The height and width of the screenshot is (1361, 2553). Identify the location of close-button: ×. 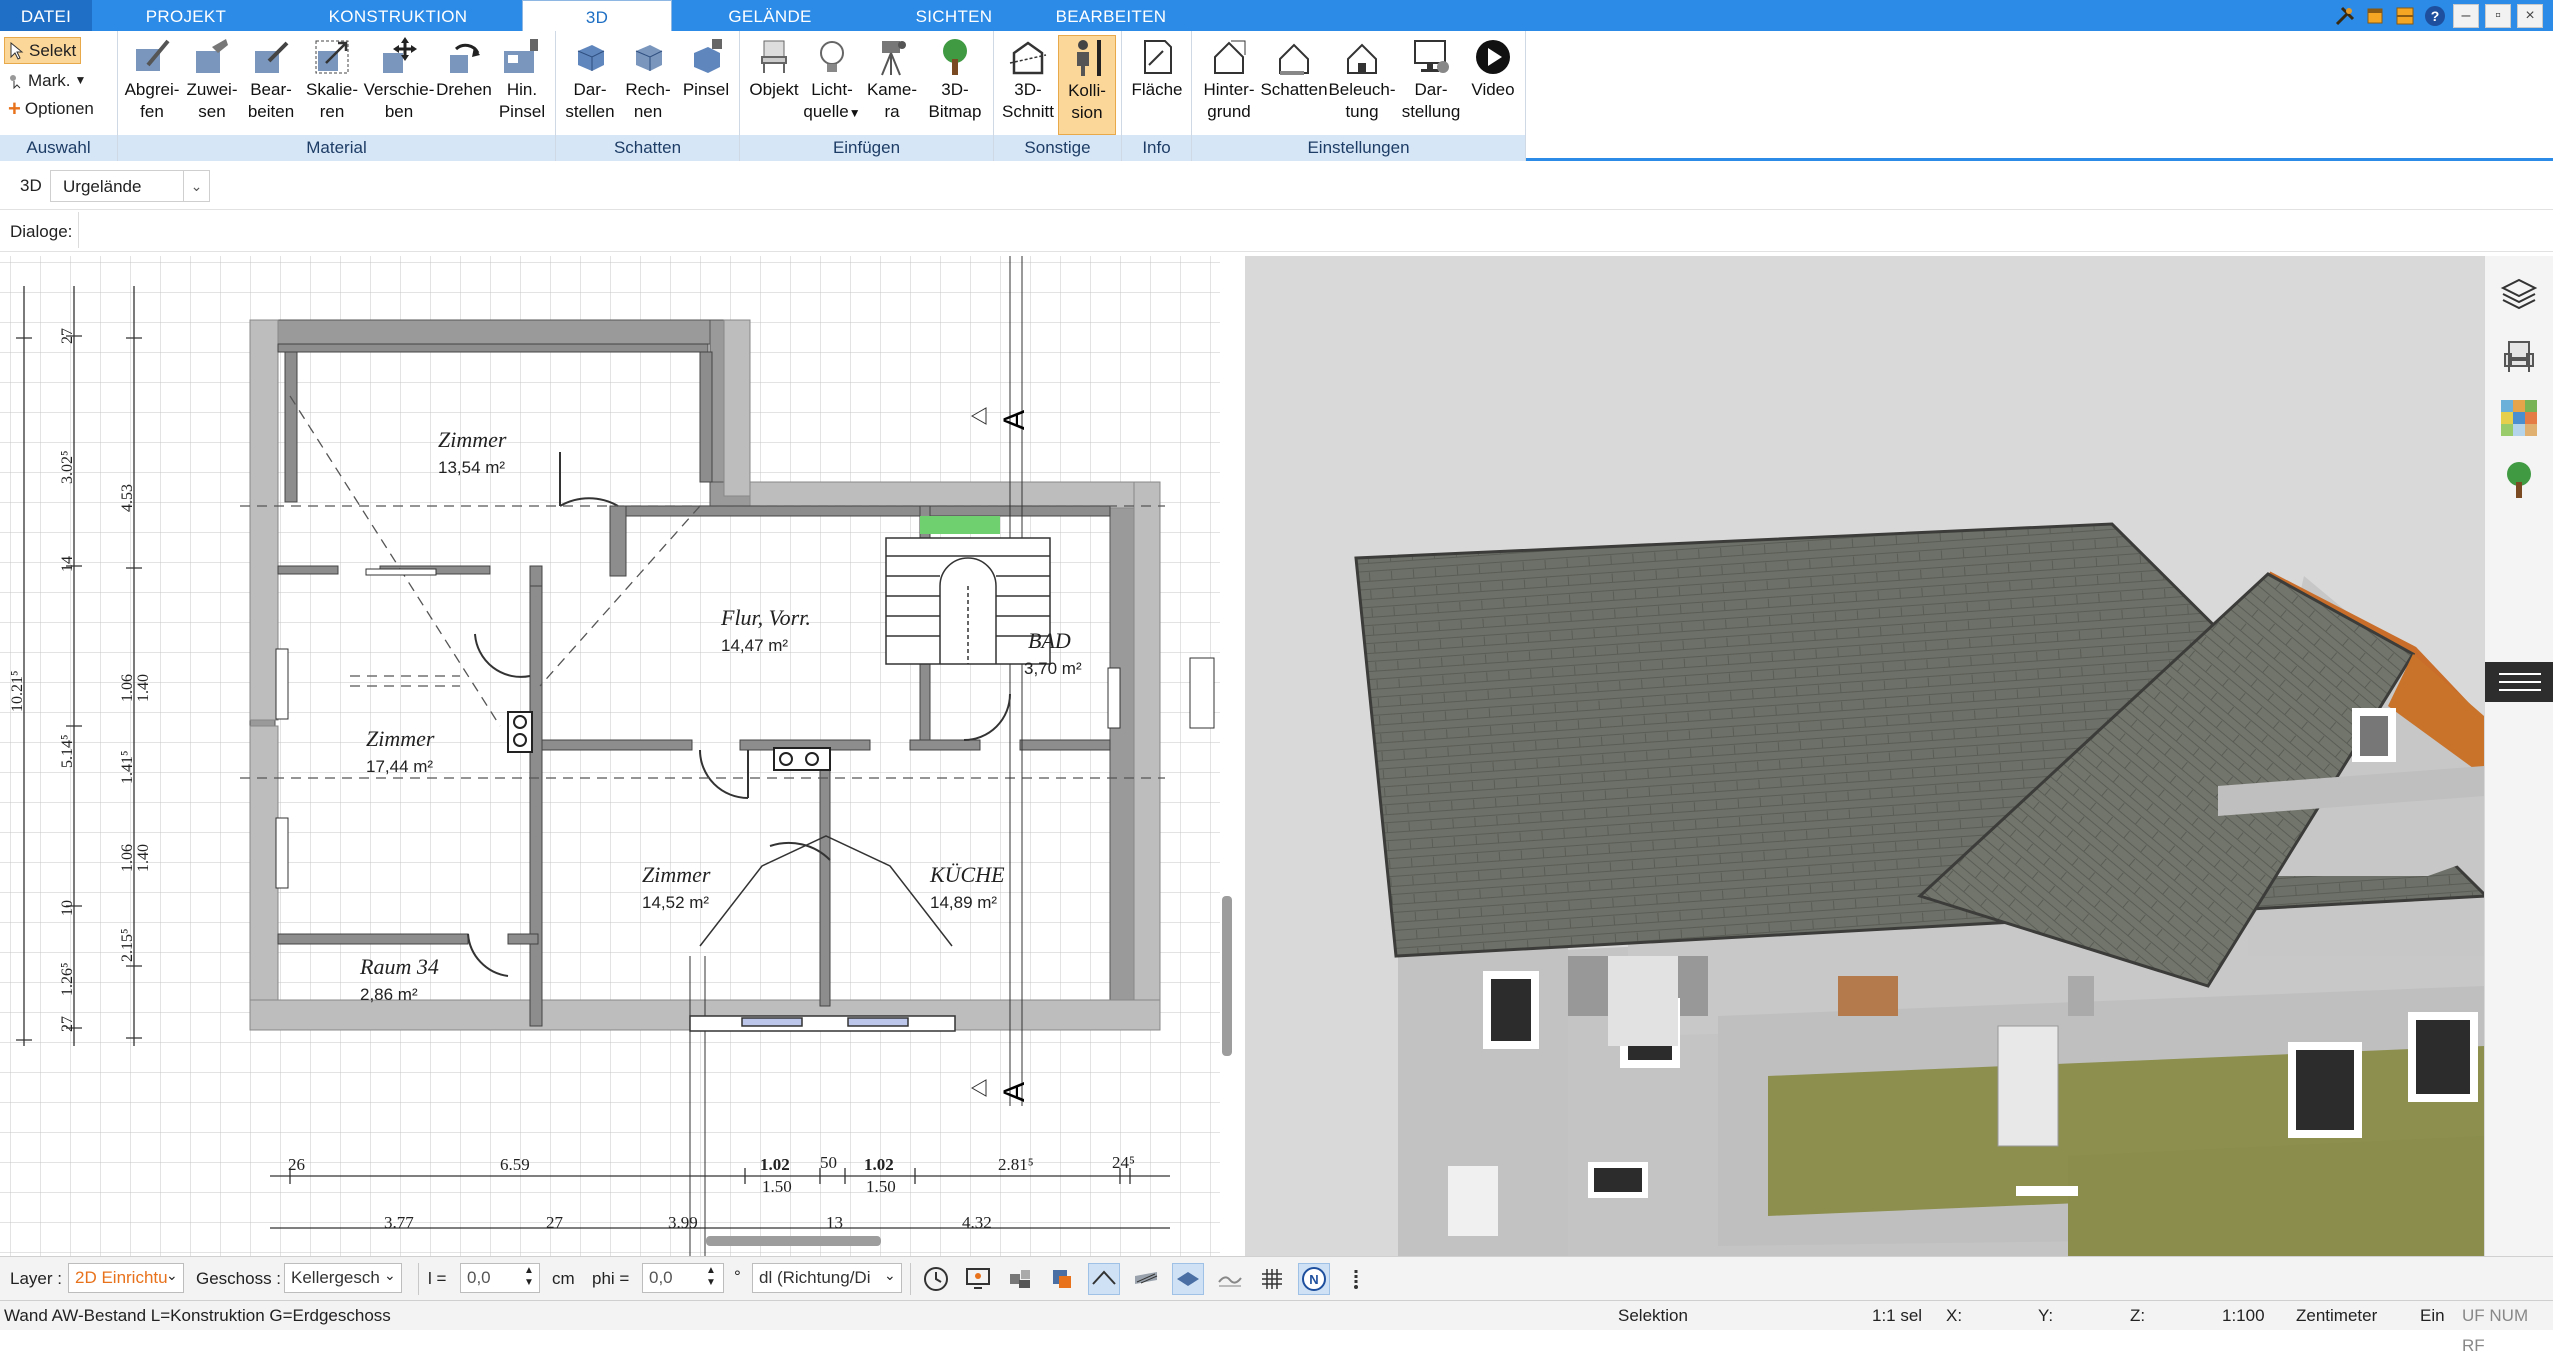
(2530, 15).